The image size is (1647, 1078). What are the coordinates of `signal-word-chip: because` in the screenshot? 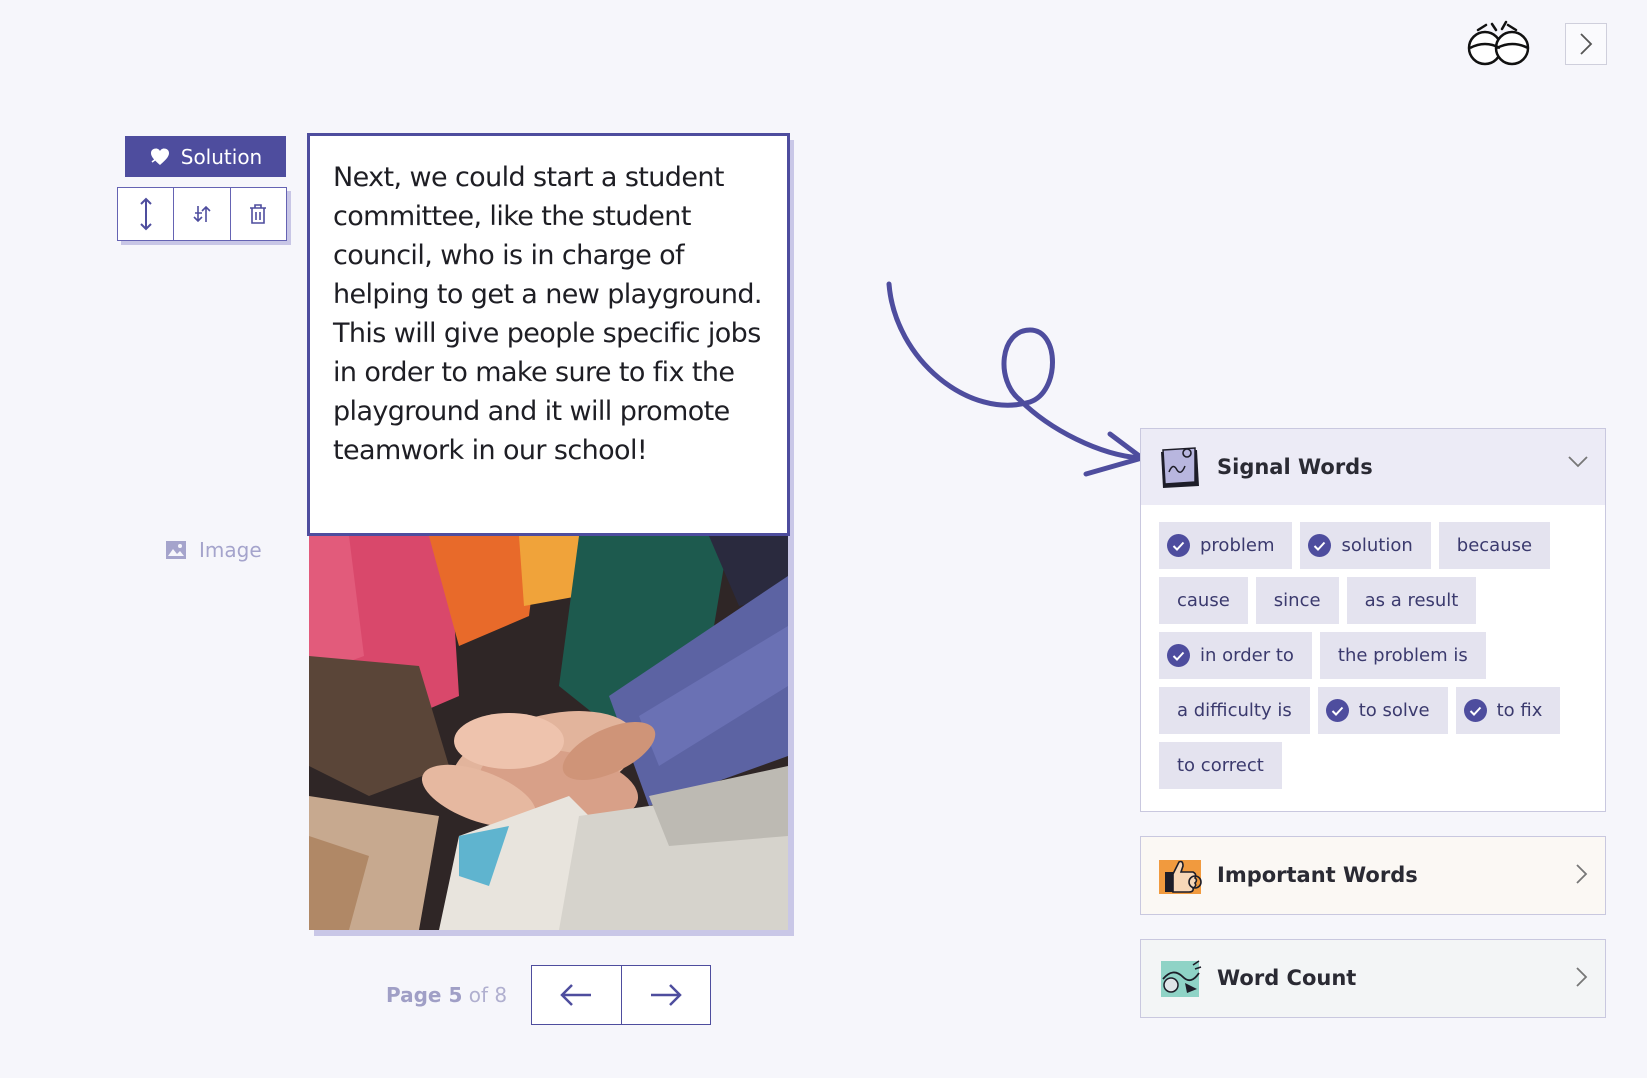 It's located at (1494, 545).